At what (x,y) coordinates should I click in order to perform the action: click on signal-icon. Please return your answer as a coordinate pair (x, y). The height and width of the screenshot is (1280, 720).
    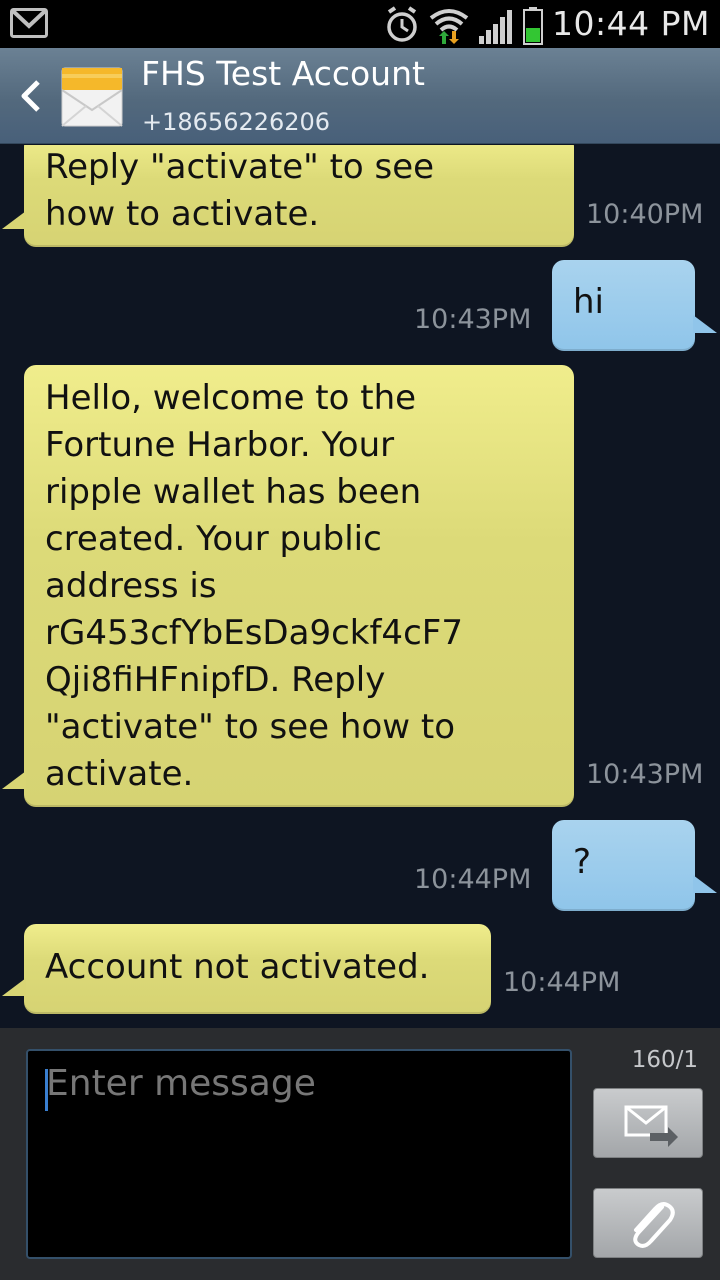
    Looking at the image, I should click on (495, 27).